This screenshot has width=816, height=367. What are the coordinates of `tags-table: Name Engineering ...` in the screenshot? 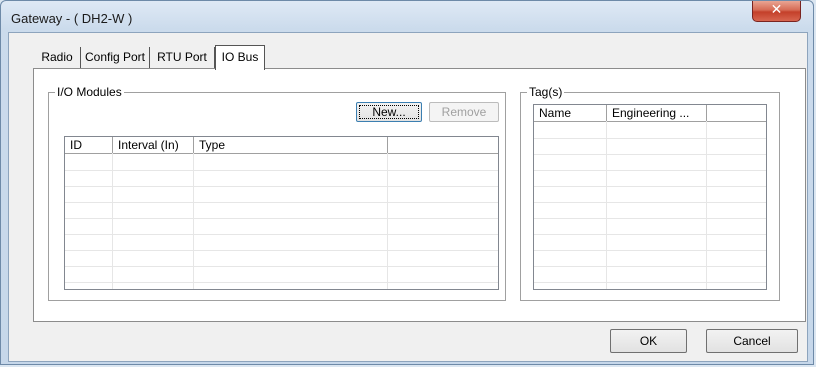 It's located at (650, 197).